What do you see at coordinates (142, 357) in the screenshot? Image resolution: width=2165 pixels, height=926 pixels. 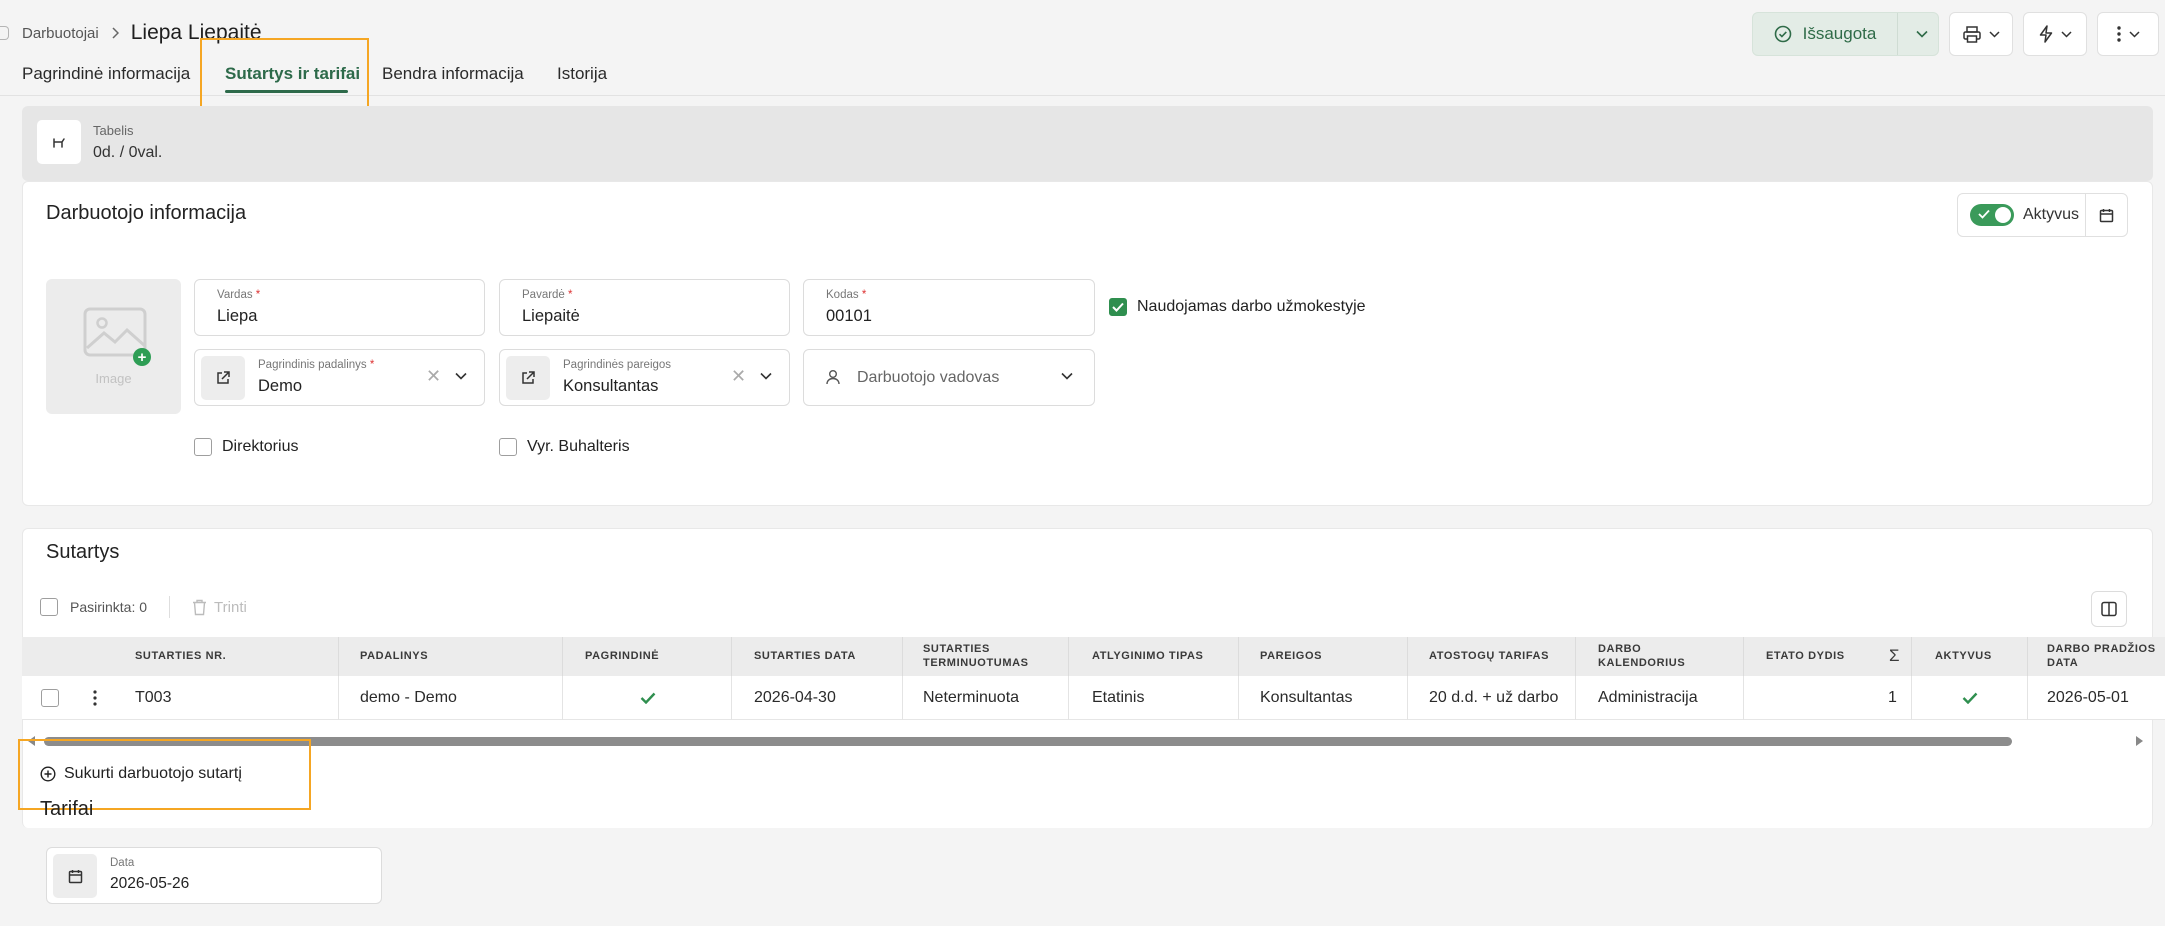 I see `add-image-icon: +` at bounding box center [142, 357].